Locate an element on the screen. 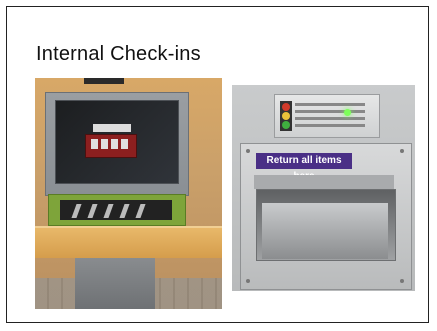 This screenshot has height=331, width=437. status-led is located at coordinates (347, 112).